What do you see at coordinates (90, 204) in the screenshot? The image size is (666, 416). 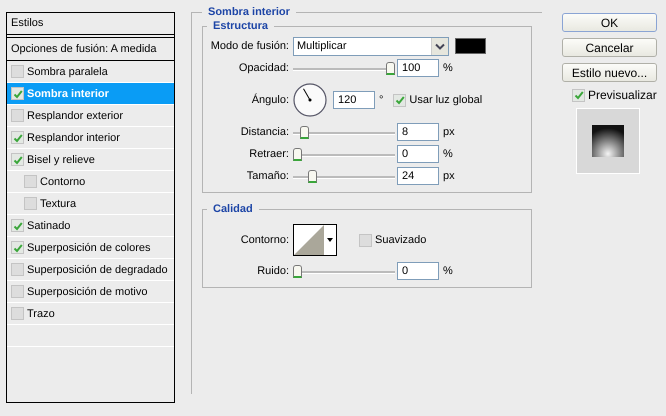 I see `style-item: Textura` at bounding box center [90, 204].